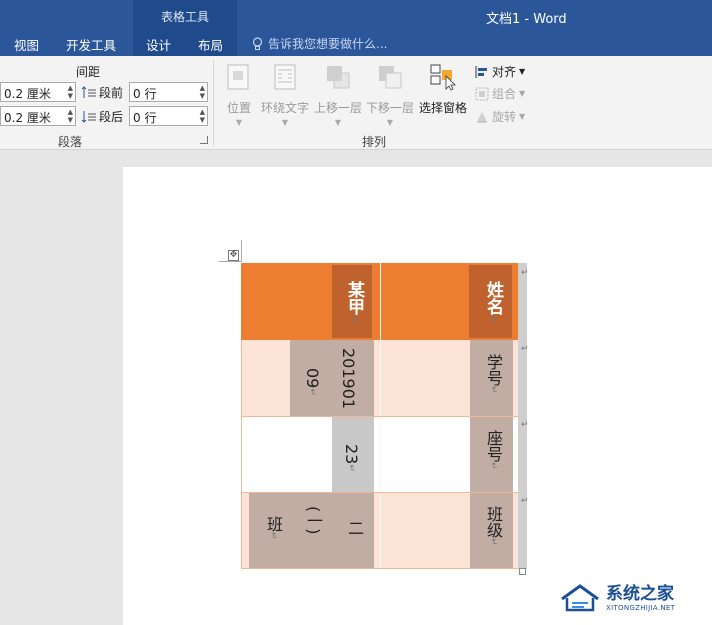 The width and height of the screenshot is (712, 625). I want to click on watermark-en: XITONGZHIJIA.NET, so click(641, 608).